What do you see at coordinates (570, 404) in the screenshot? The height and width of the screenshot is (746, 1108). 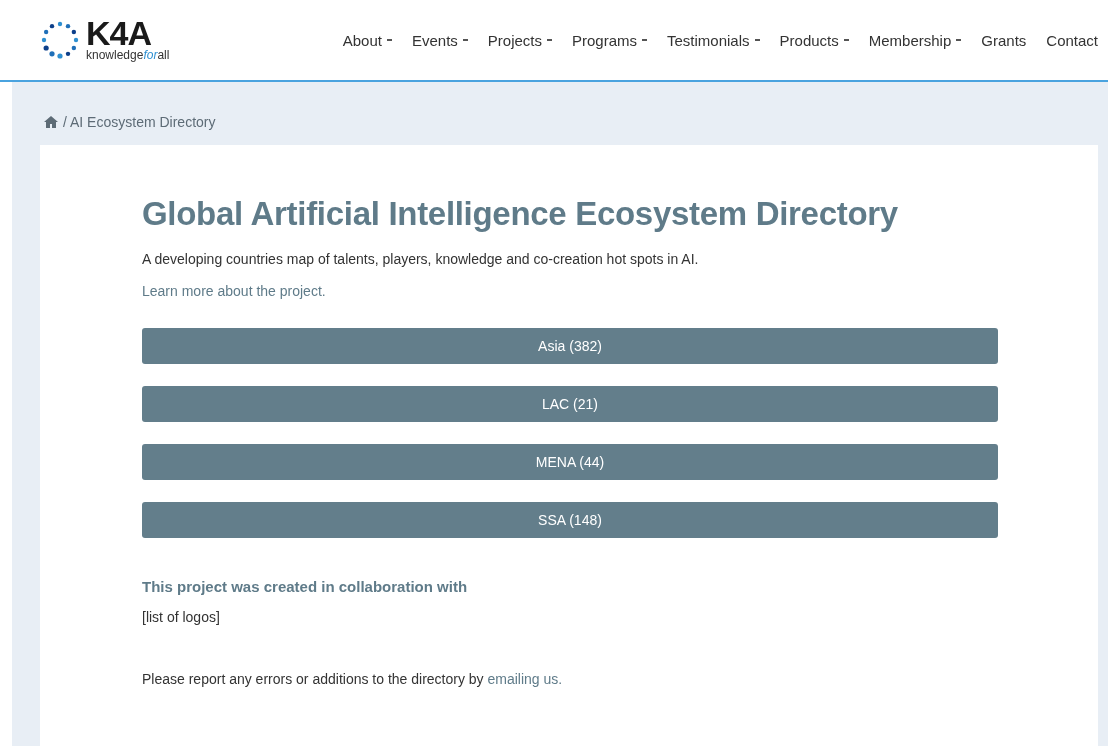 I see `region-button: LAC (21)` at bounding box center [570, 404].